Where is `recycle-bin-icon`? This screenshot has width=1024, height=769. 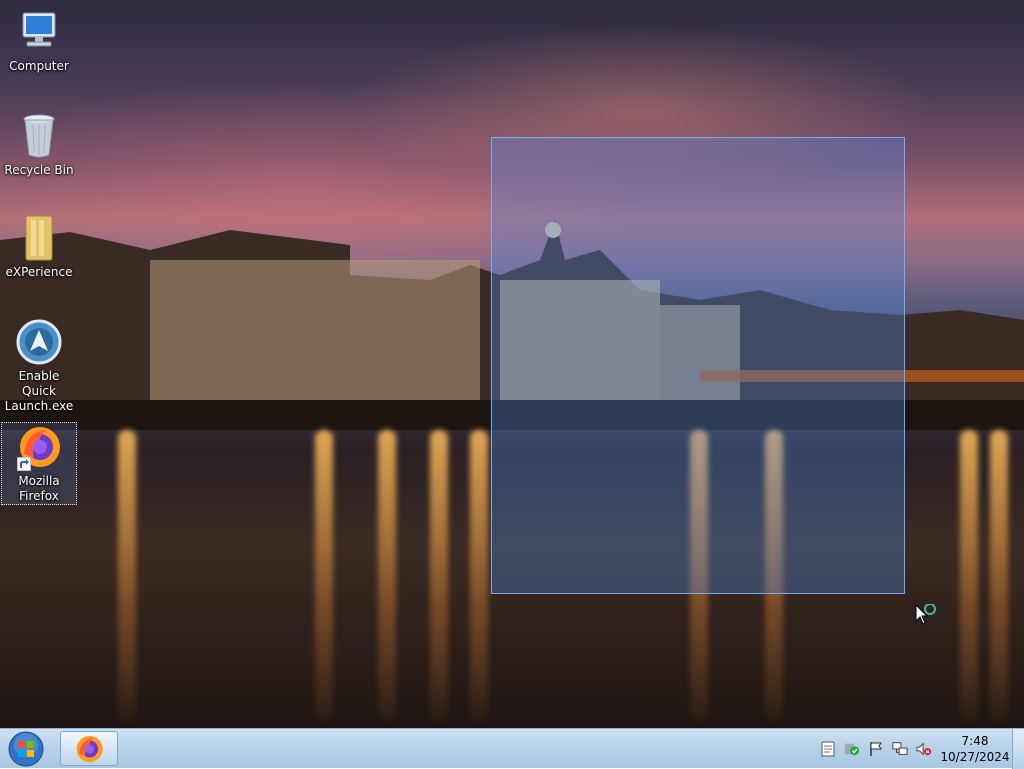
recycle-bin-icon is located at coordinates (39, 136).